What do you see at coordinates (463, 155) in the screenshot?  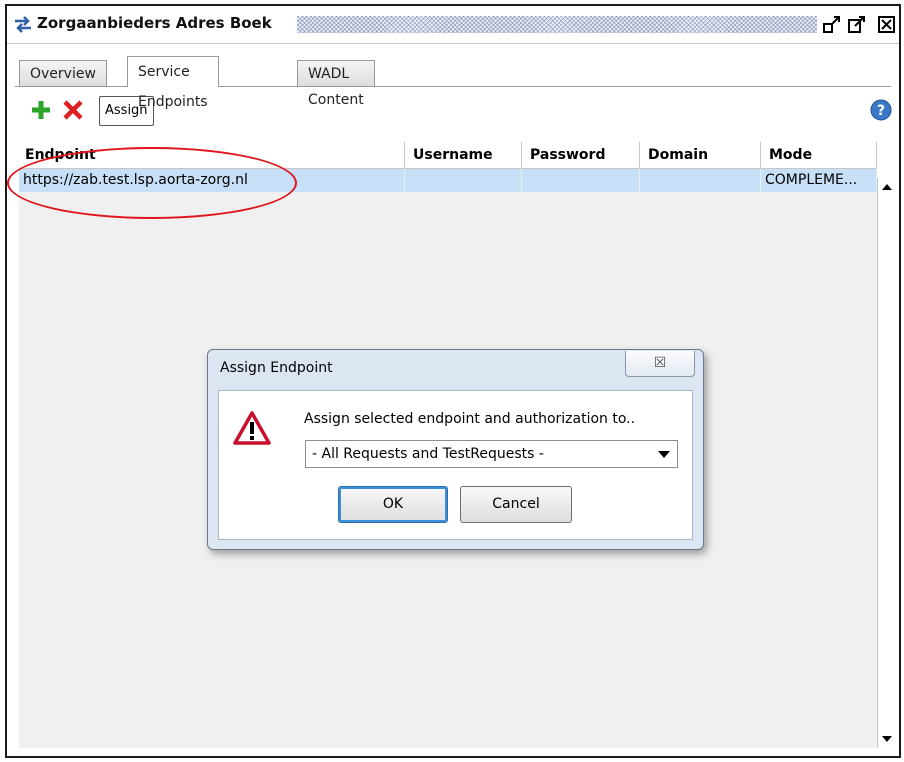 I see `column-header-username: Username` at bounding box center [463, 155].